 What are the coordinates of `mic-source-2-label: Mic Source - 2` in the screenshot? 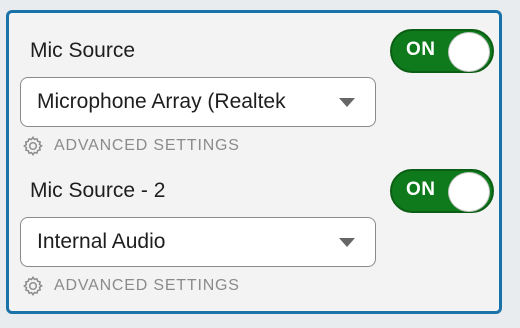 It's located at (98, 190).